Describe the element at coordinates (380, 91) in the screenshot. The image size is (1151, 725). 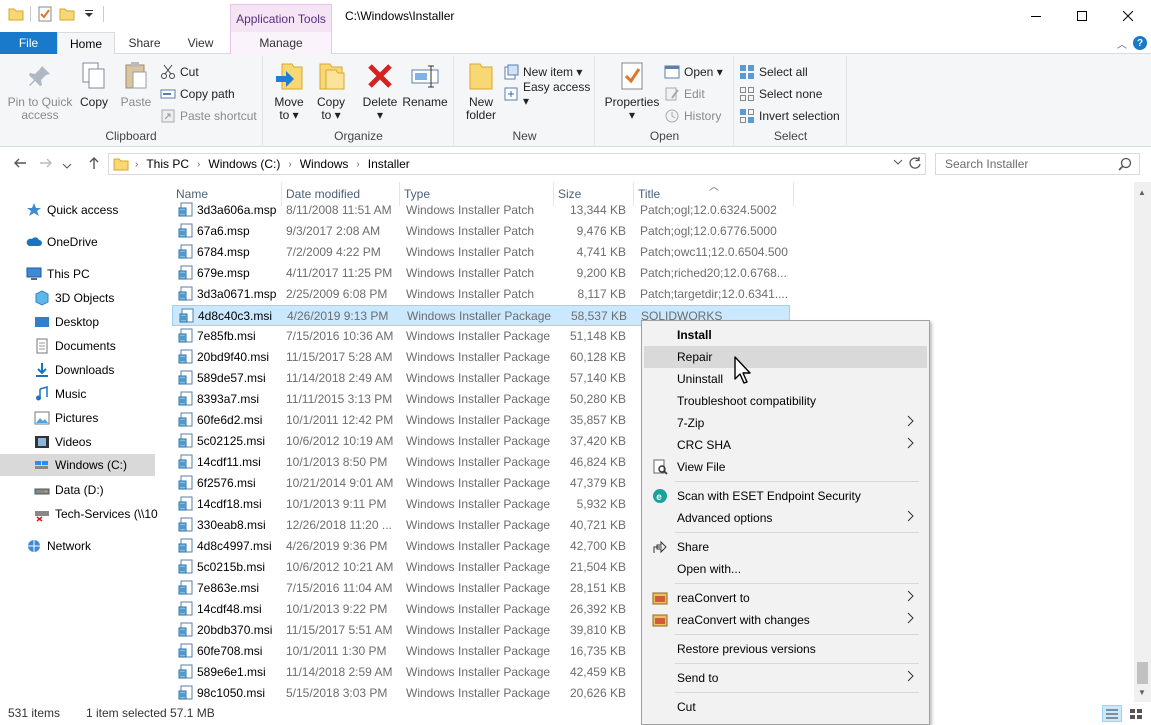
I see `delete-button: Delete ▾` at that location.